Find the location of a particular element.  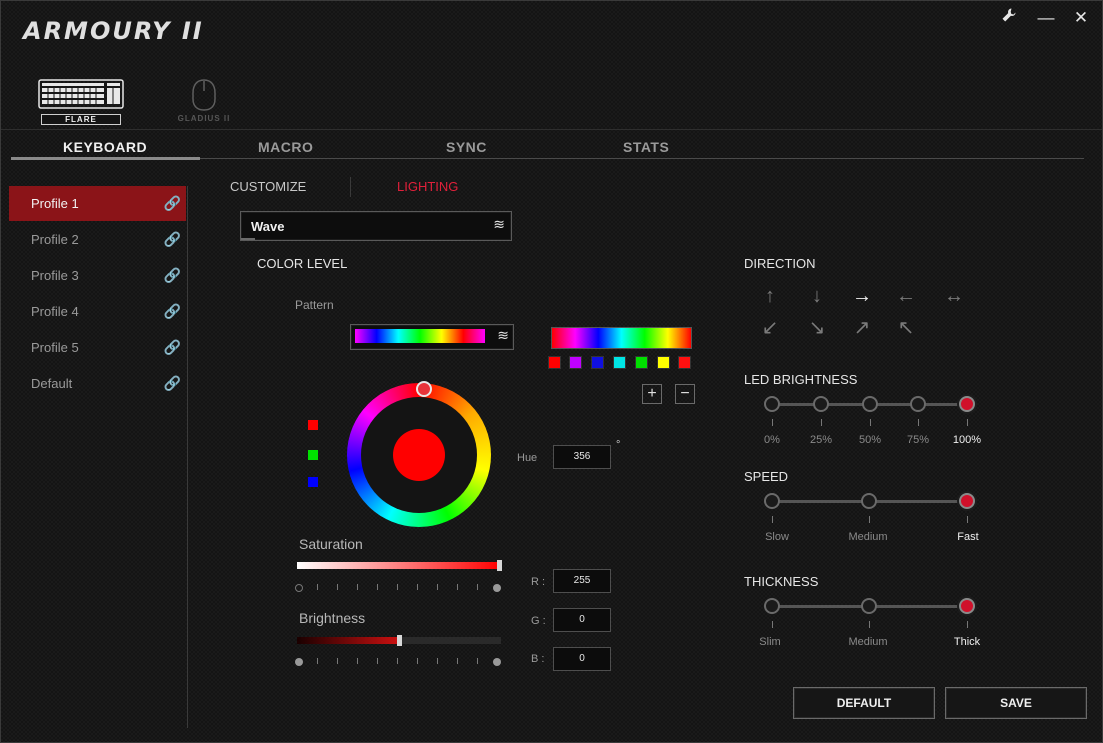

tab-macro: MACRO is located at coordinates (285, 147).